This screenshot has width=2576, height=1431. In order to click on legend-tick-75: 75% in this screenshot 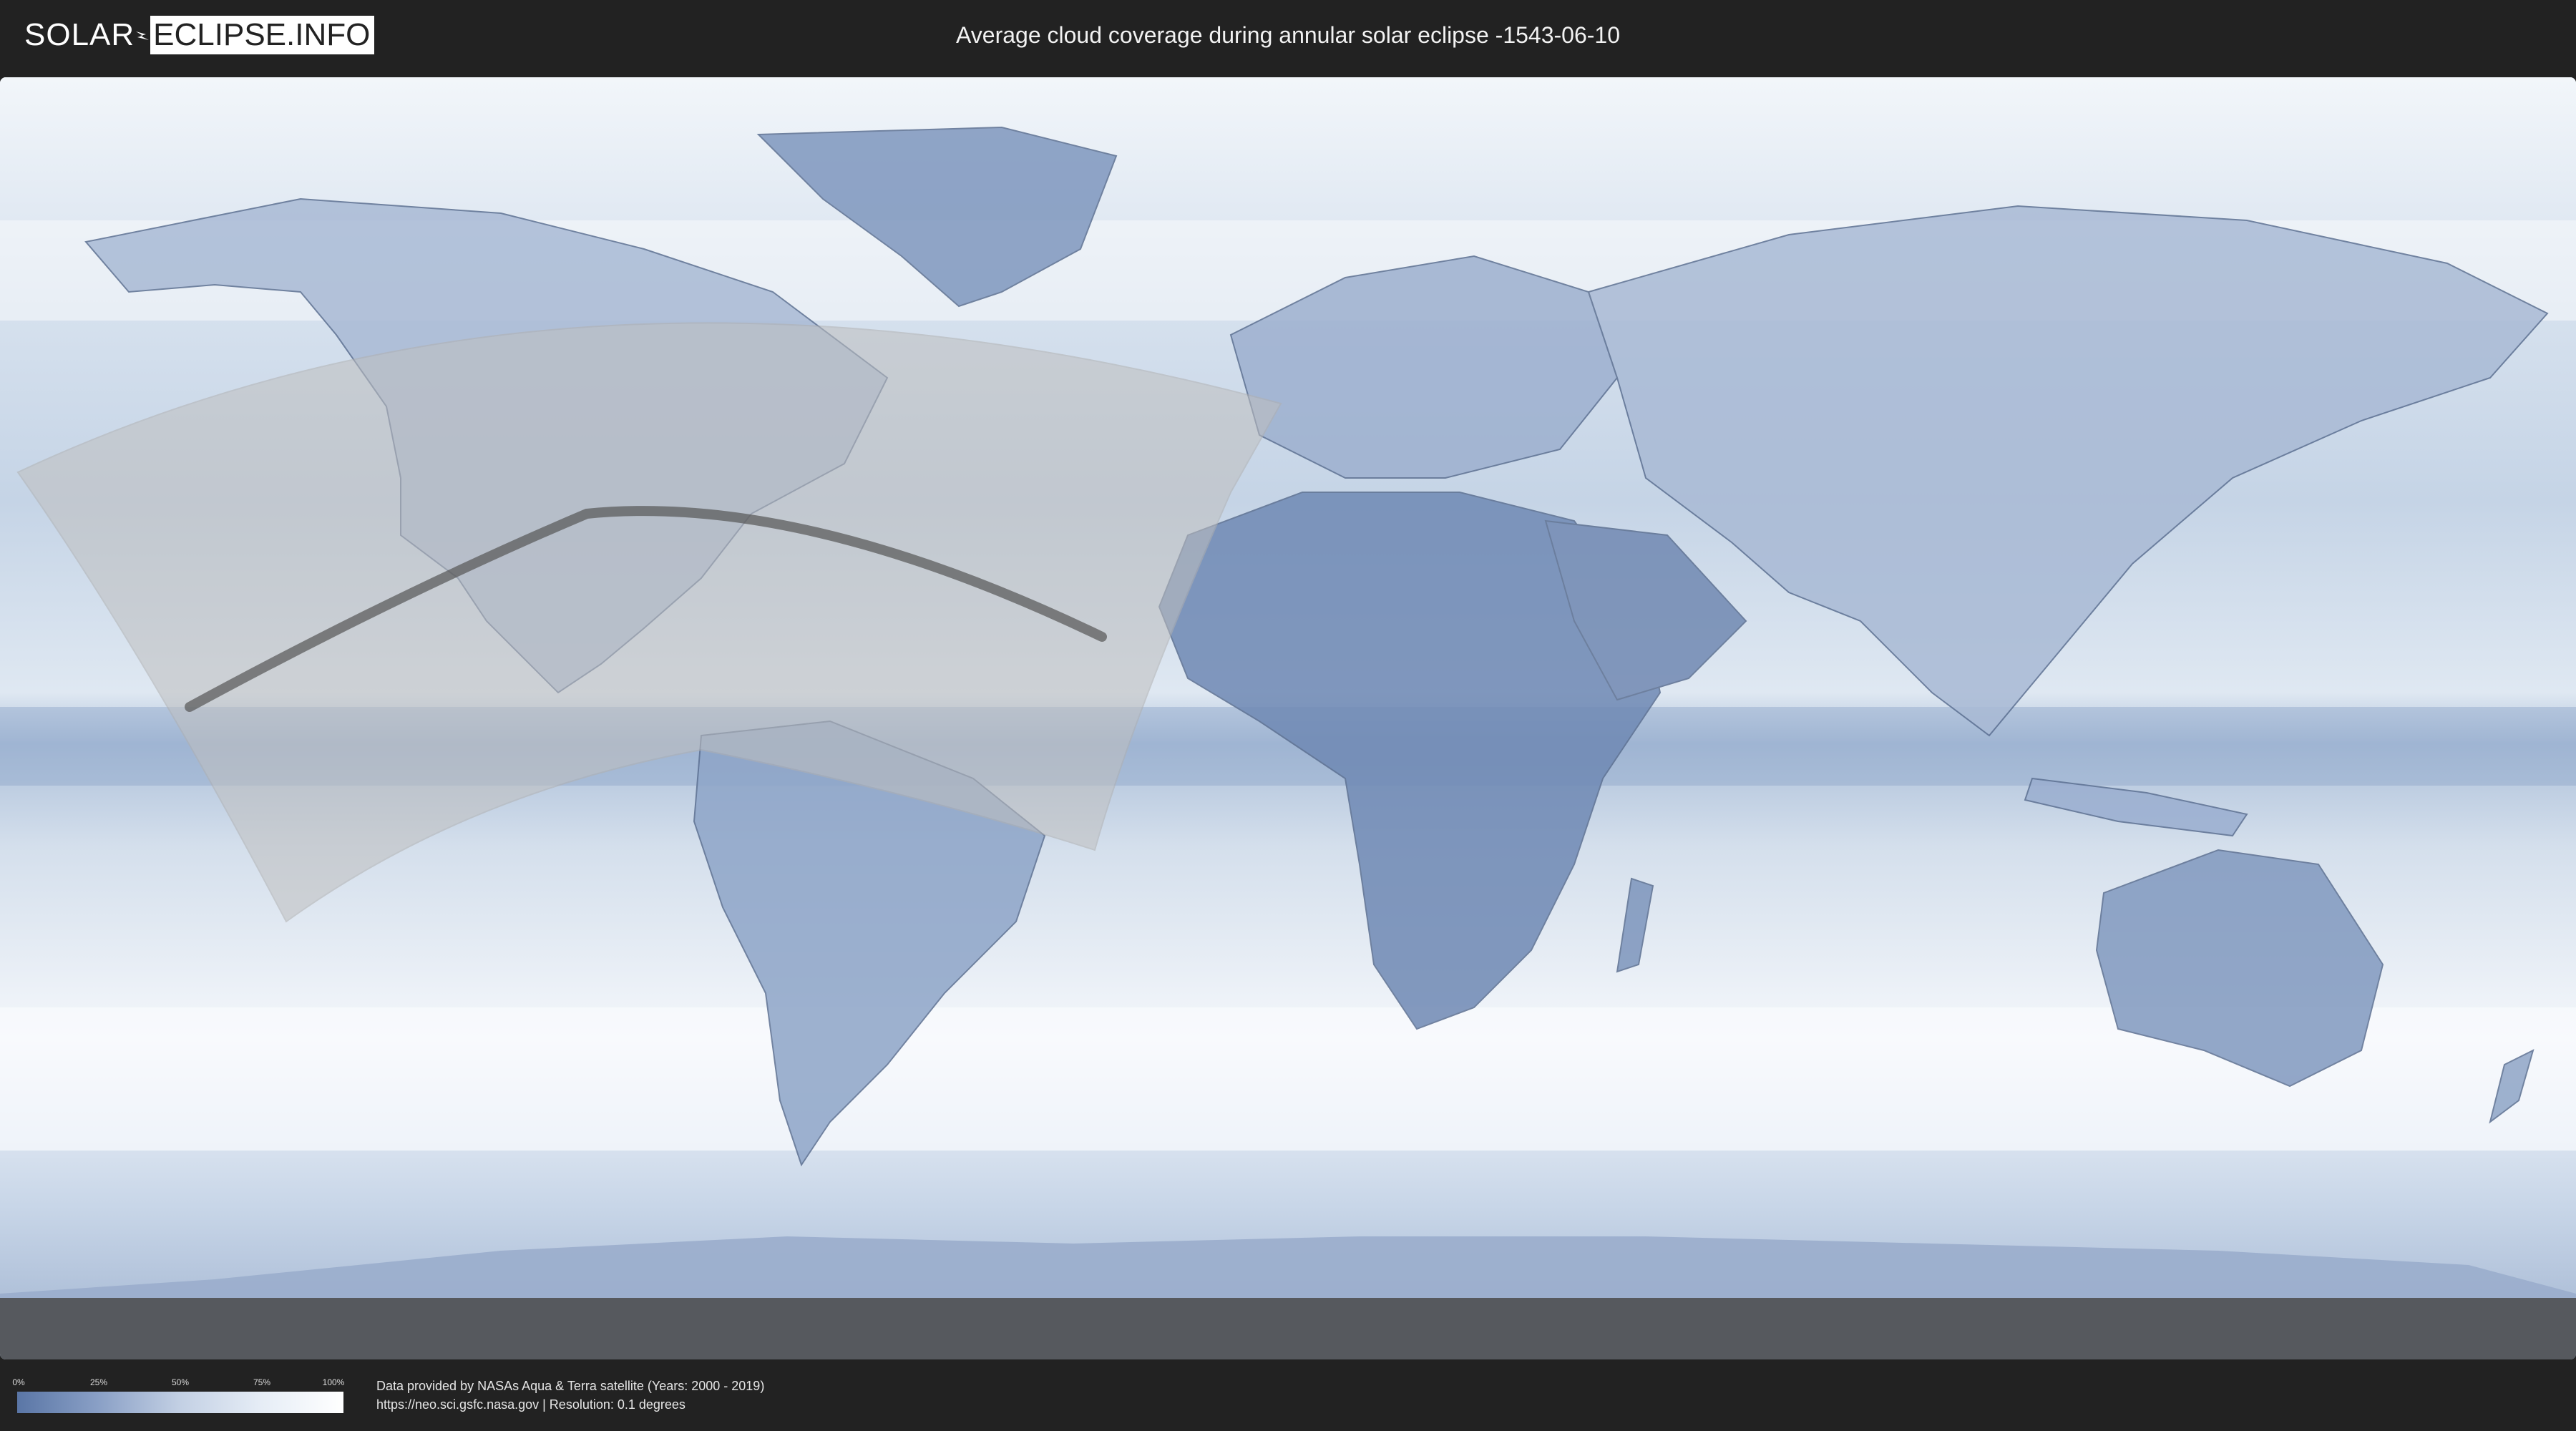, I will do `click(262, 1382)`.